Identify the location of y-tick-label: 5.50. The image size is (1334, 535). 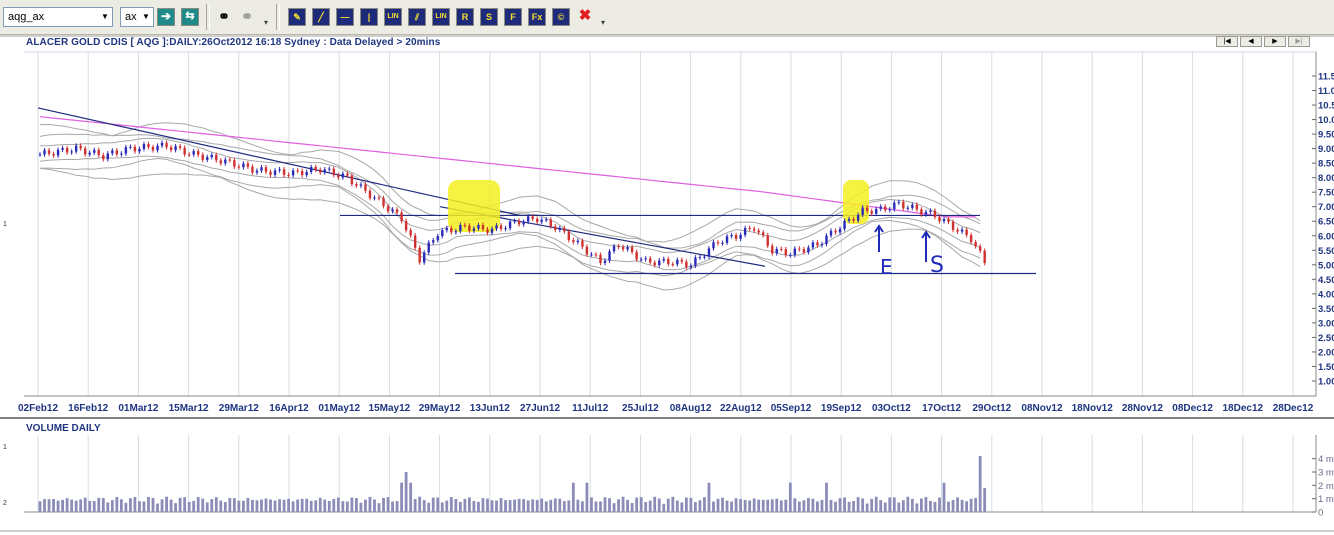
(1326, 251).